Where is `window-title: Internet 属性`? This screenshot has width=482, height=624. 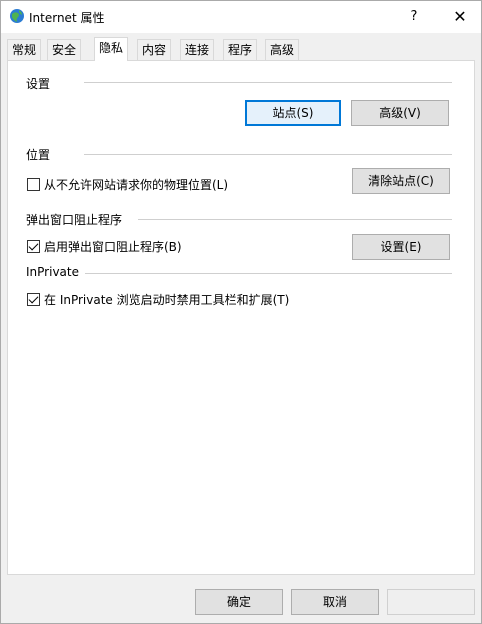 window-title: Internet 属性 is located at coordinates (67, 18).